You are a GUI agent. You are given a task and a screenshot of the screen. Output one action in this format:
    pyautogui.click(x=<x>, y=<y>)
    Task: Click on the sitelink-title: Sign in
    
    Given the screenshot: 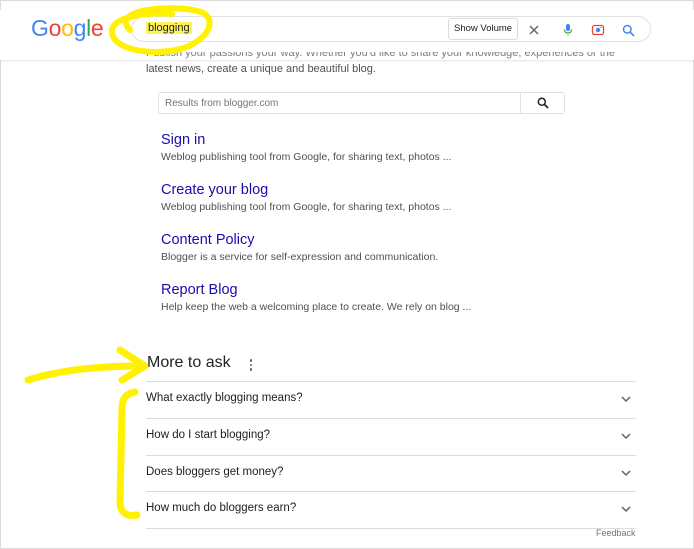 What is the action you would take?
    pyautogui.click(x=371, y=140)
    